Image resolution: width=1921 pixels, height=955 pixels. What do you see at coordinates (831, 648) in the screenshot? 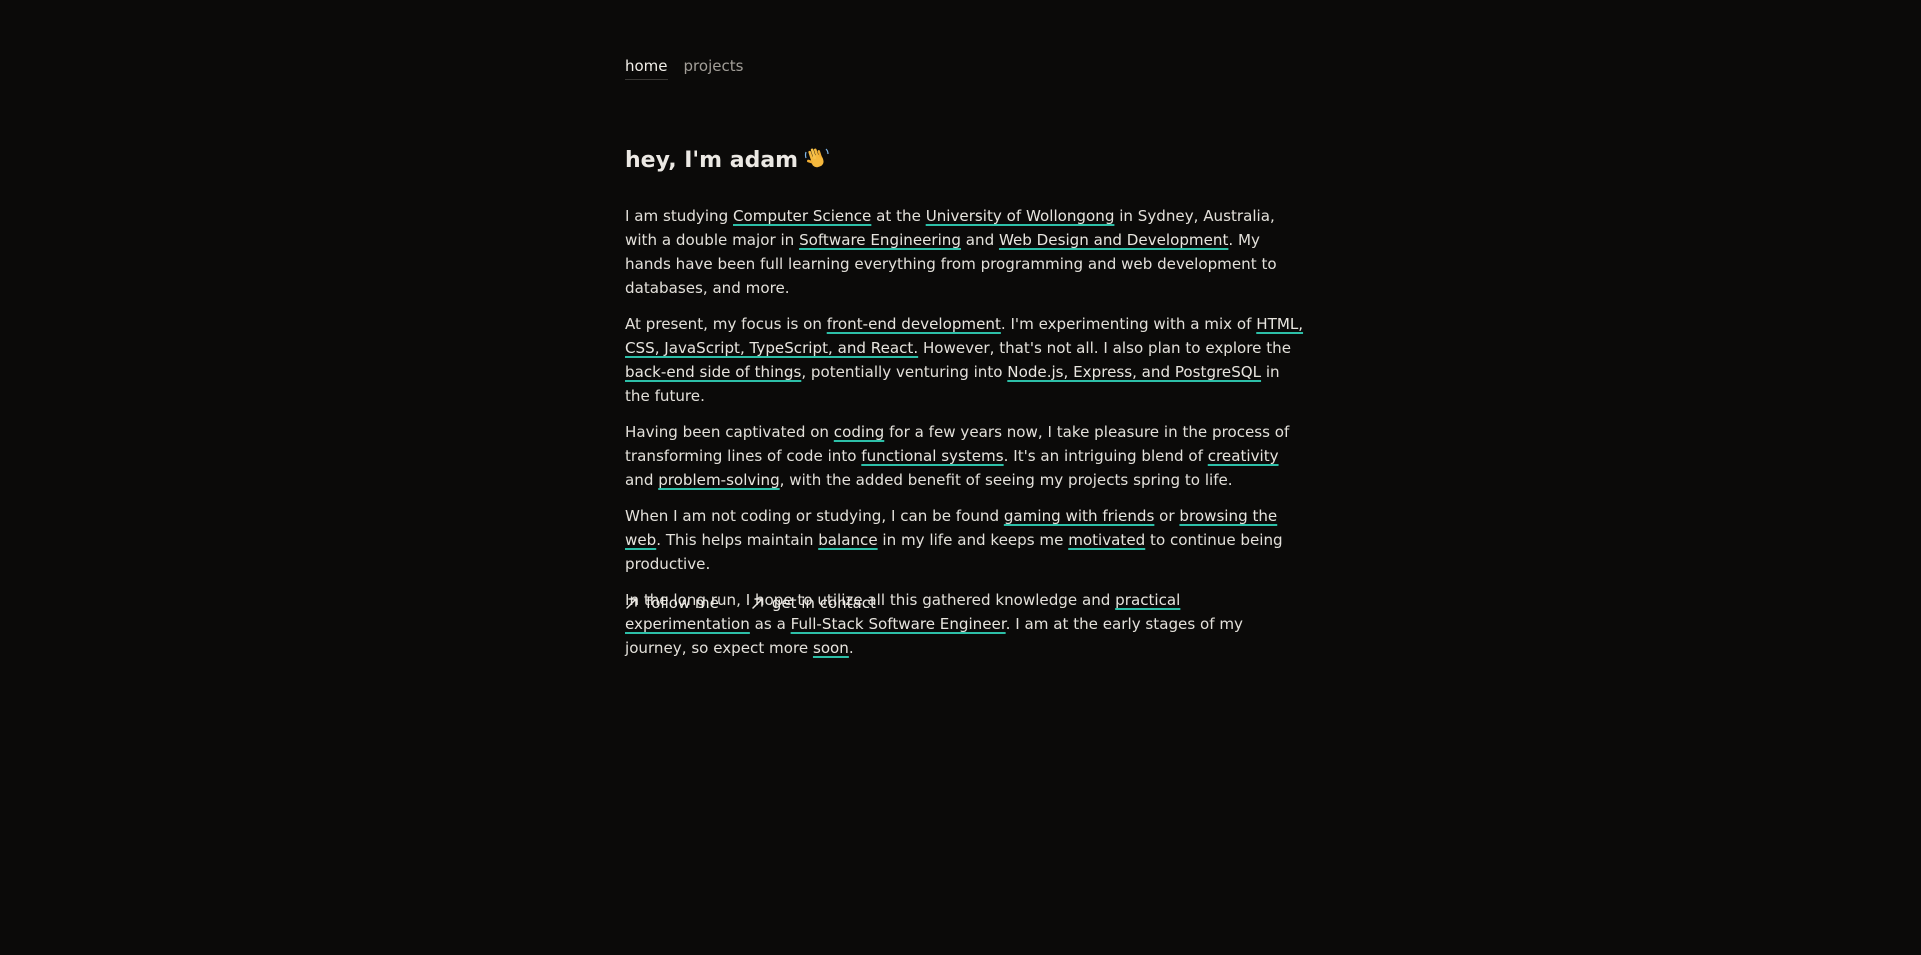
I see `bio-link: soon` at bounding box center [831, 648].